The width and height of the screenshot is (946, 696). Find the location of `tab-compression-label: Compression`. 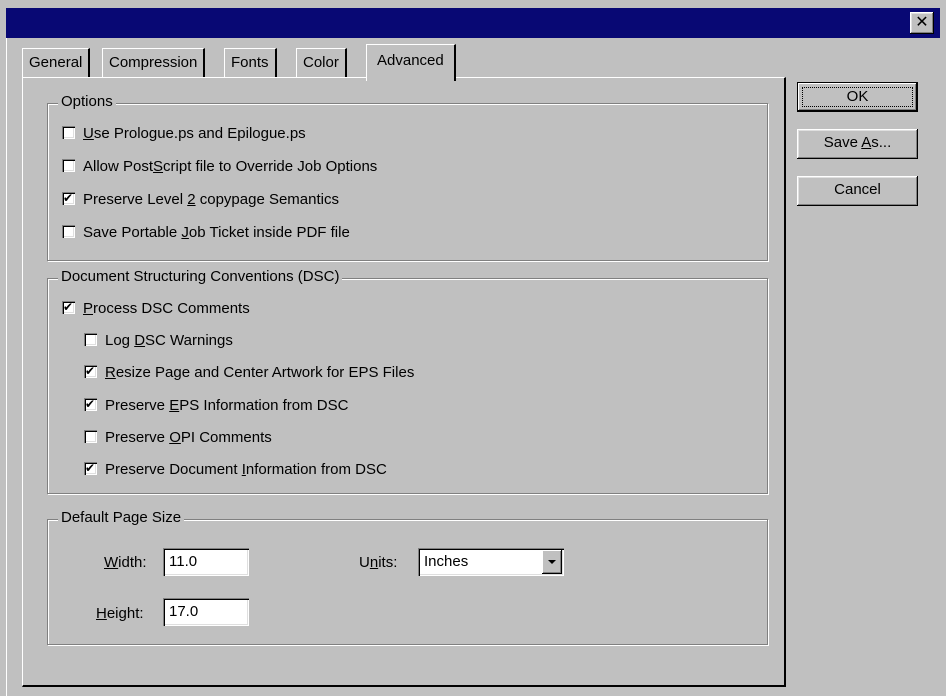

tab-compression-label: Compression is located at coordinates (153, 62).